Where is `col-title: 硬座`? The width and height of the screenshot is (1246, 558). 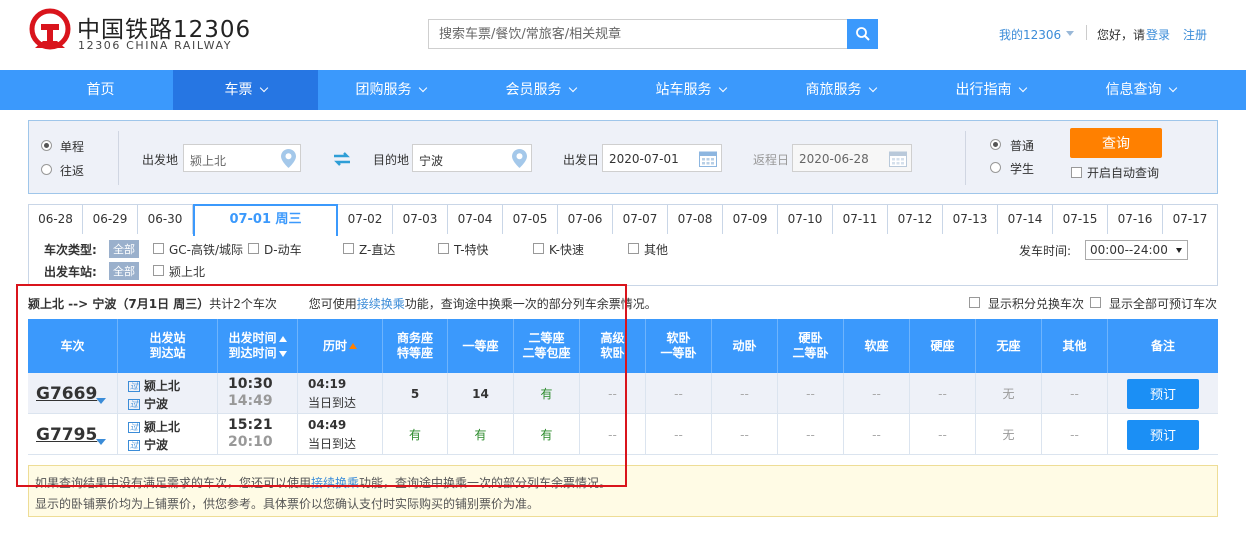 col-title: 硬座 is located at coordinates (942, 345).